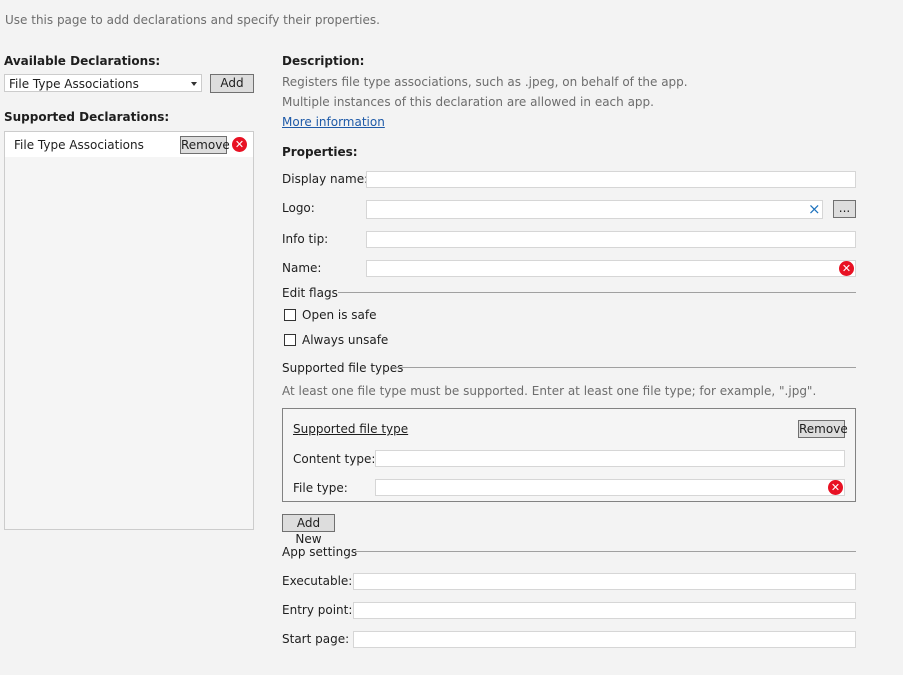  I want to click on start-page-label: Start page:, so click(316, 639).